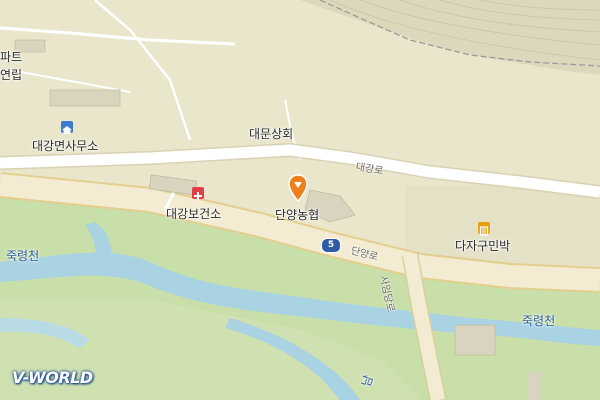 This screenshot has height=400, width=600. What do you see at coordinates (193, 213) in the screenshot?
I see `health-center-label: 대강보건소` at bounding box center [193, 213].